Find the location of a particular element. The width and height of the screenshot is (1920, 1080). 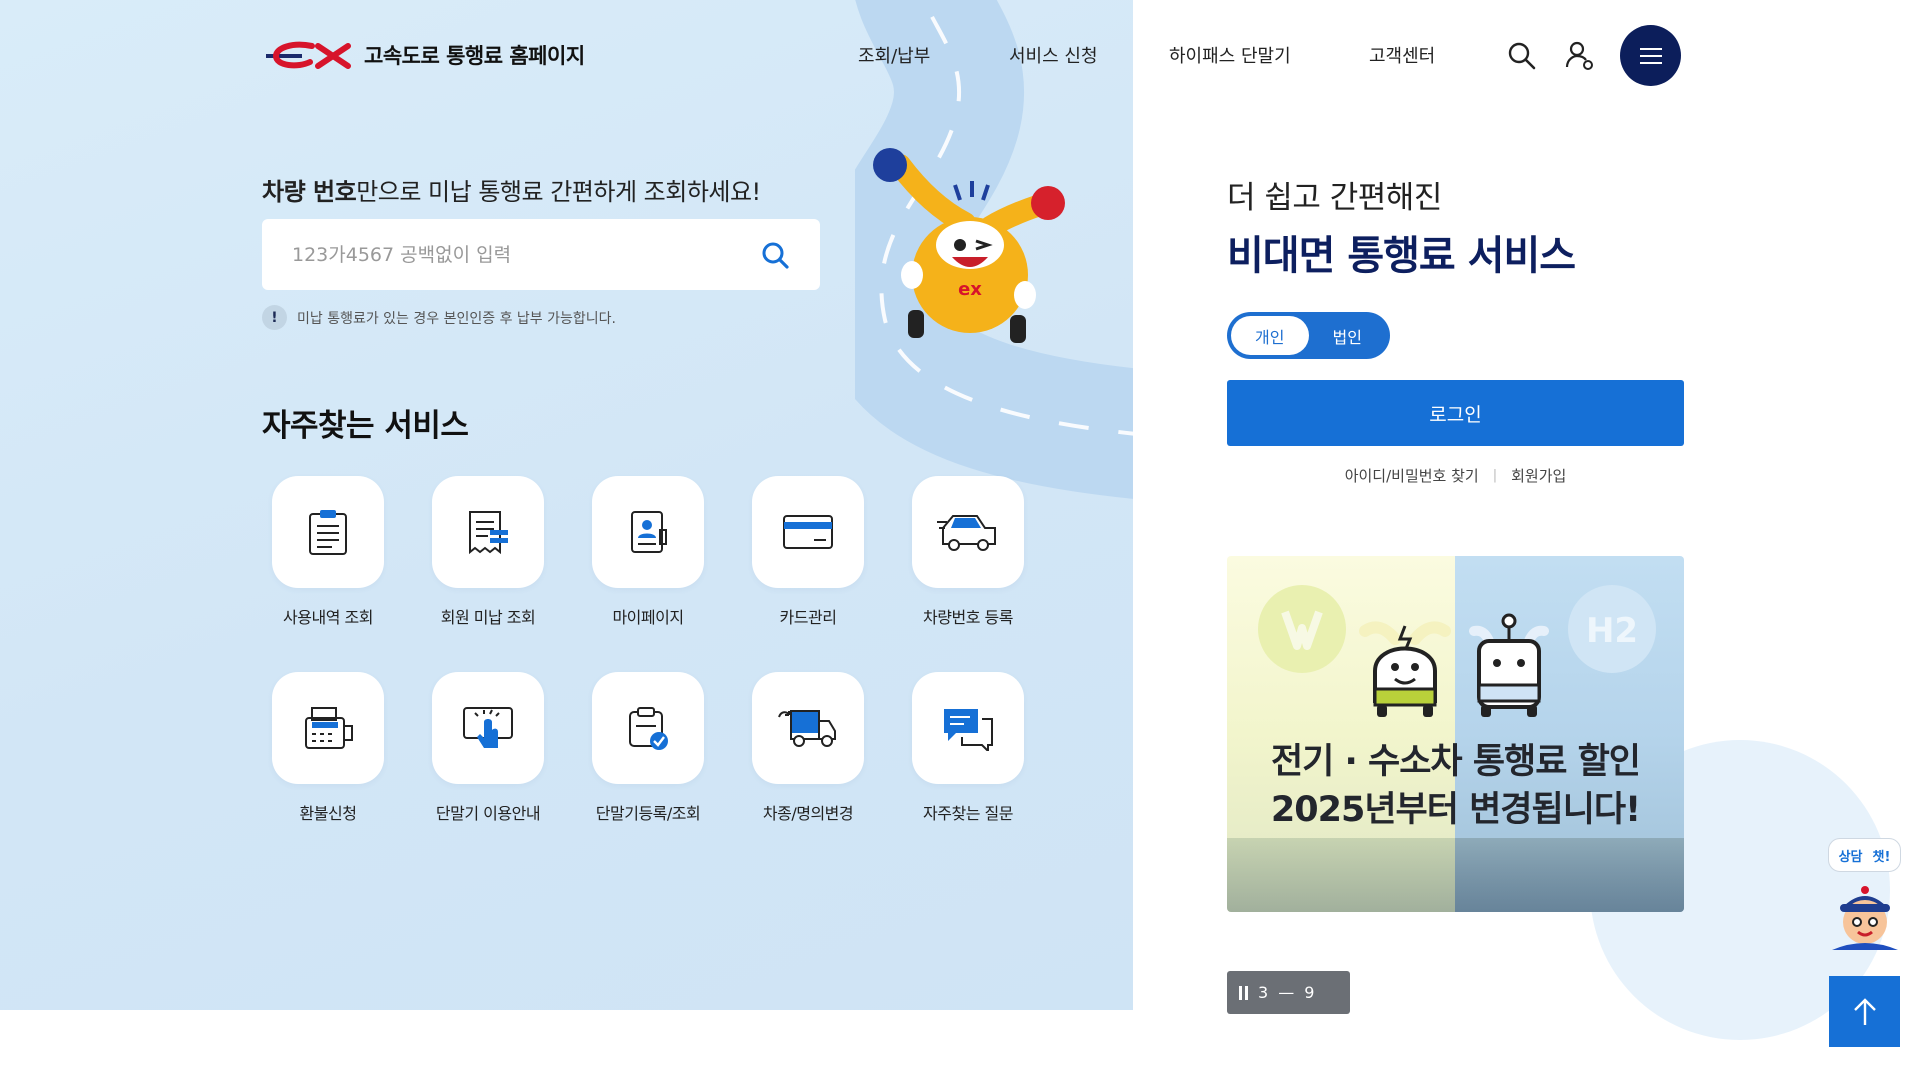

svg-text: ex is located at coordinates (970, 289).